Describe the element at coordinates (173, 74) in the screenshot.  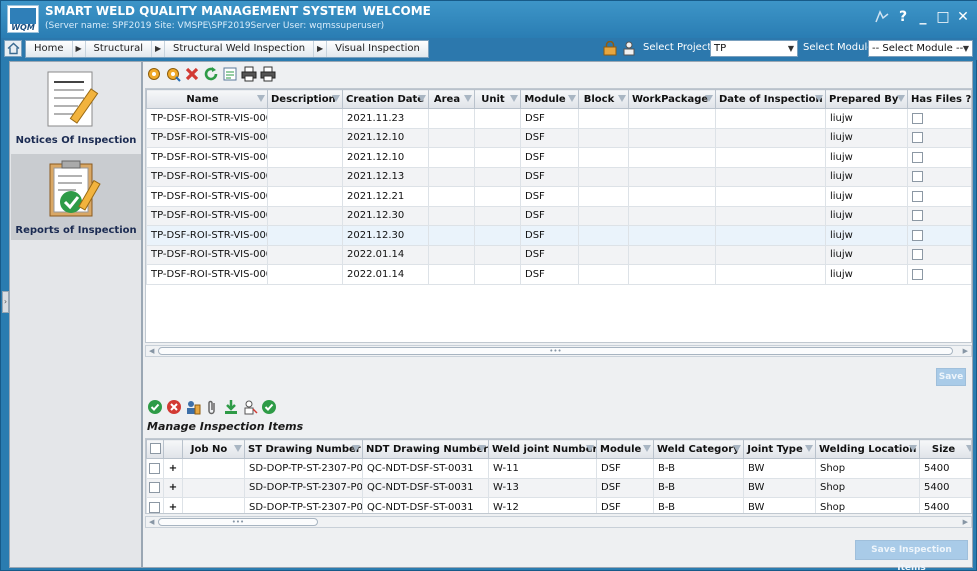
I see `gear-icon` at that location.